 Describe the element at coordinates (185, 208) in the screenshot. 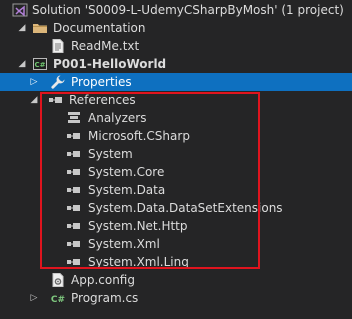

I see `reference-label: System.Data.DataSetExtensions` at that location.